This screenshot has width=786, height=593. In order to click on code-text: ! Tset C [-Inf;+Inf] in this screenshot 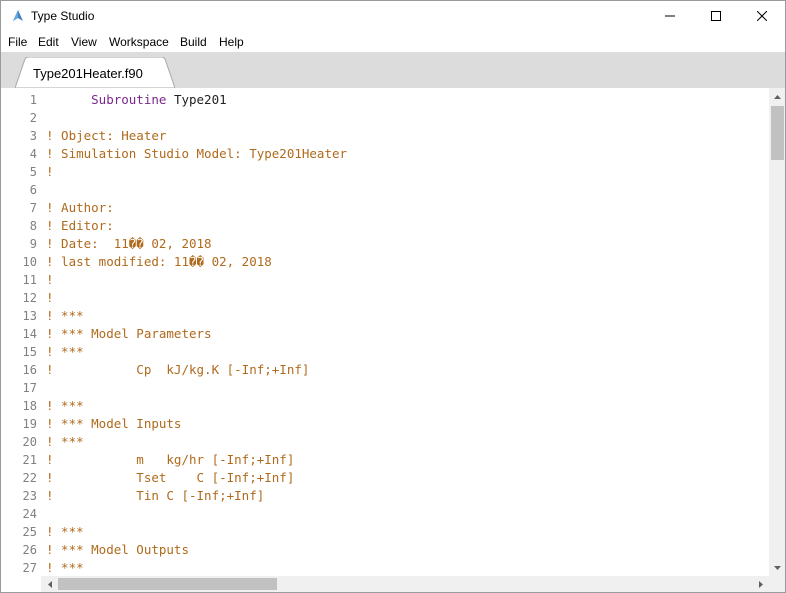, I will do `click(170, 478)`.